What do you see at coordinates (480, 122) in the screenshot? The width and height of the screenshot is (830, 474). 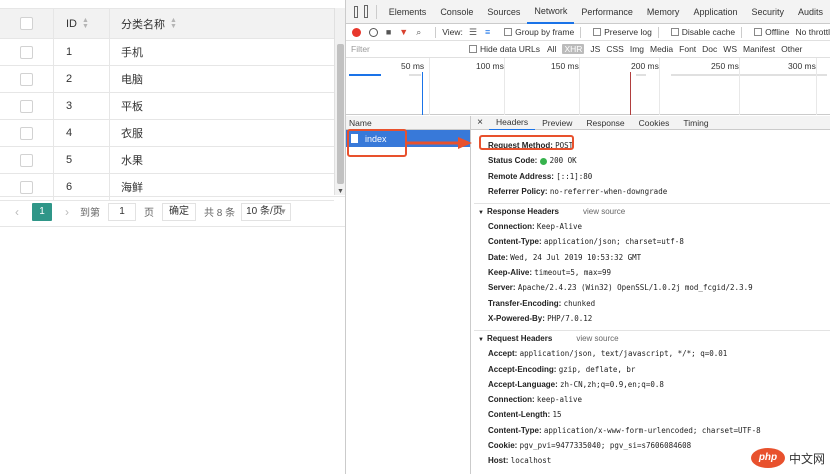 I see `close-icon: ×` at bounding box center [480, 122].